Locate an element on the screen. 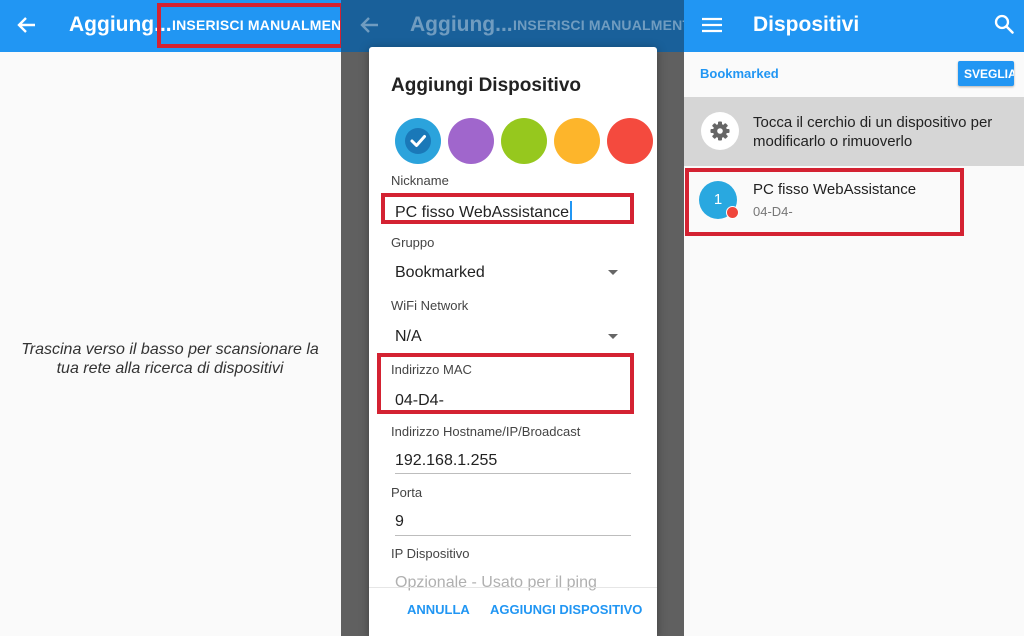  add-device-button: AGGIUNGI DISPOSITIVO is located at coordinates (566, 609).